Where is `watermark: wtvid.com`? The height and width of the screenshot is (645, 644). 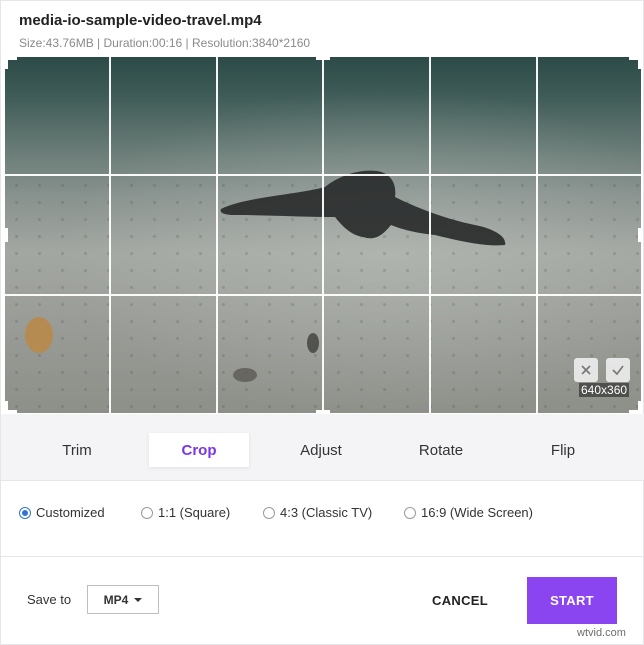 watermark: wtvid.com is located at coordinates (601, 633).